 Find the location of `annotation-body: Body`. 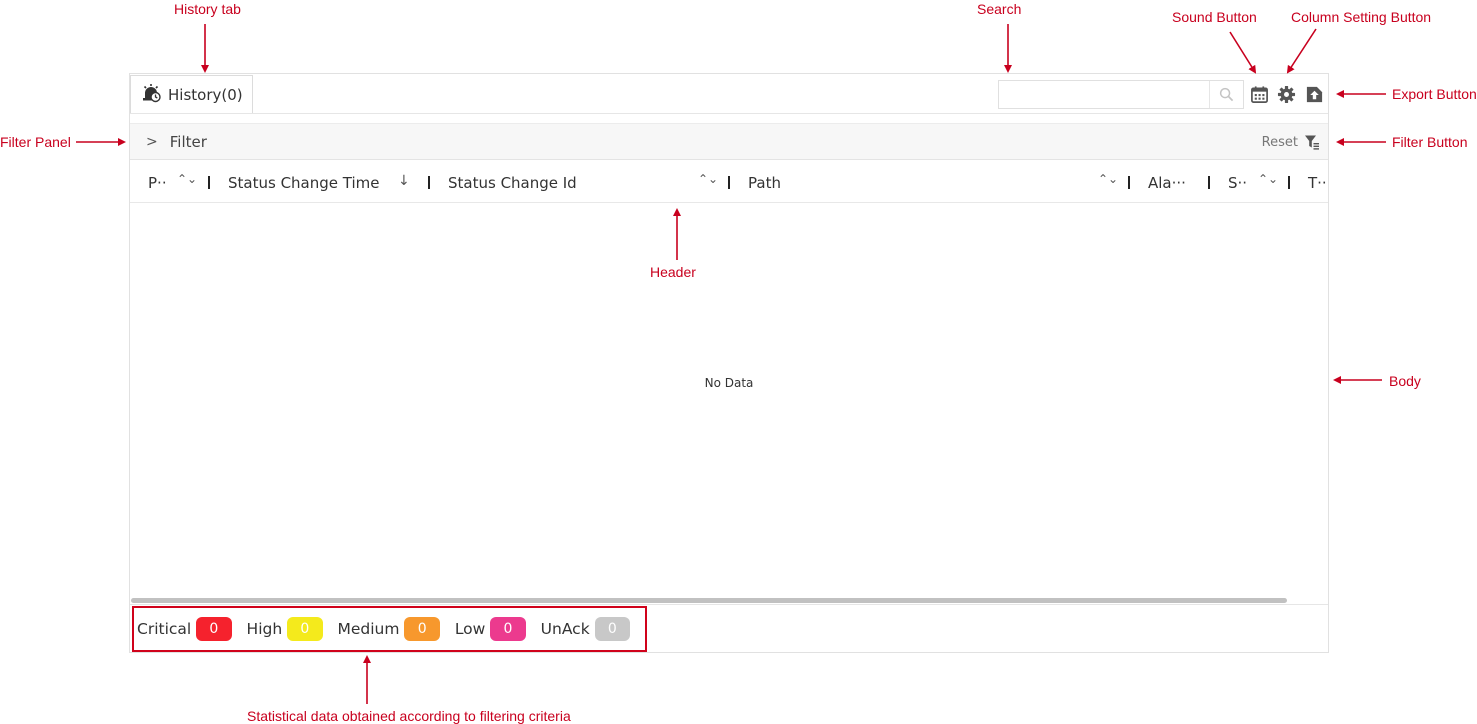

annotation-body: Body is located at coordinates (1405, 381).